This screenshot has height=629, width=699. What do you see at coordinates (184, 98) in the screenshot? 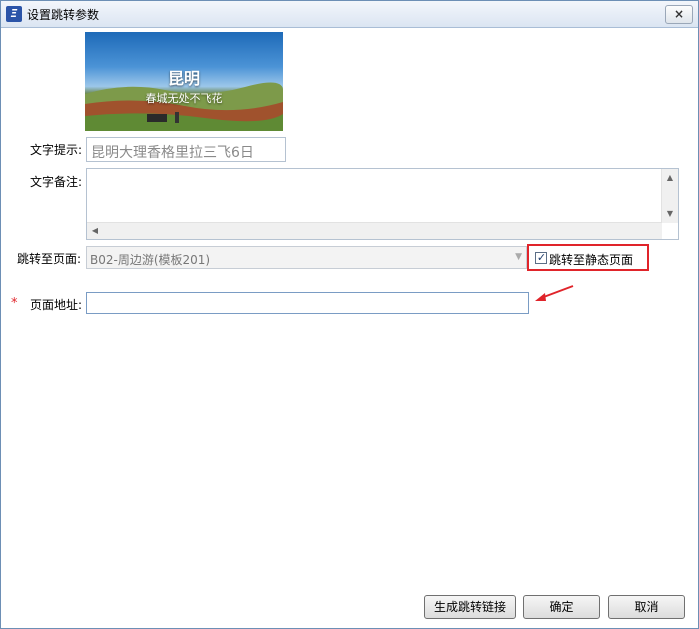
I see `banner-subtitle: 春城无处不飞花` at bounding box center [184, 98].